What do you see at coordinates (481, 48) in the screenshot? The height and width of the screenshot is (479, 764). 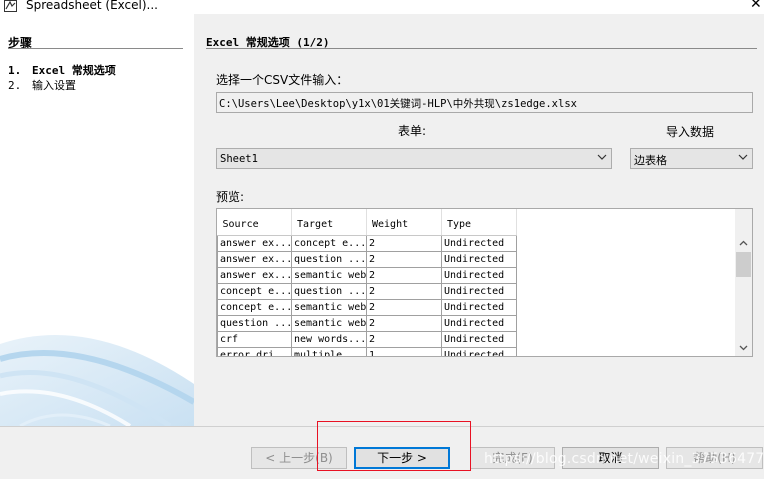 I see `panel-divider` at bounding box center [481, 48].